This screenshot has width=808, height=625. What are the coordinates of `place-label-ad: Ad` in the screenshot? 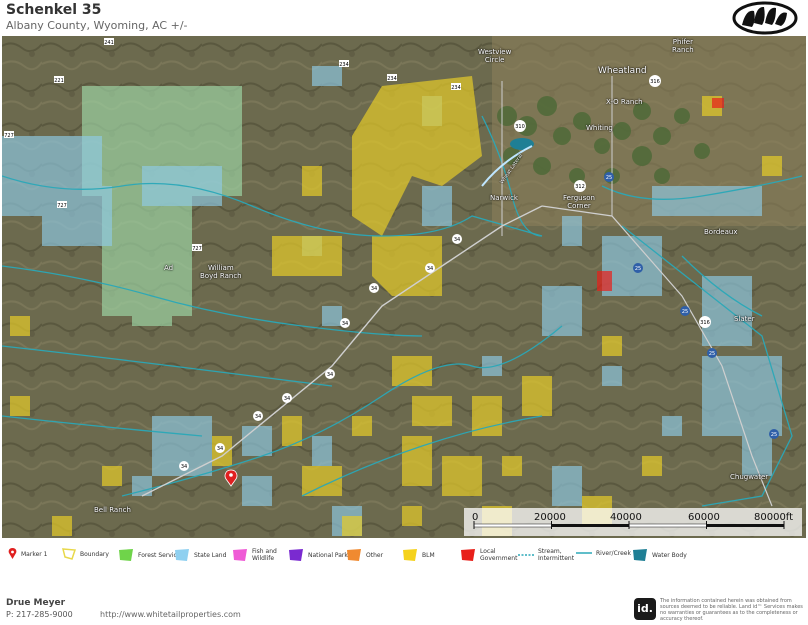 It's located at (169, 268).